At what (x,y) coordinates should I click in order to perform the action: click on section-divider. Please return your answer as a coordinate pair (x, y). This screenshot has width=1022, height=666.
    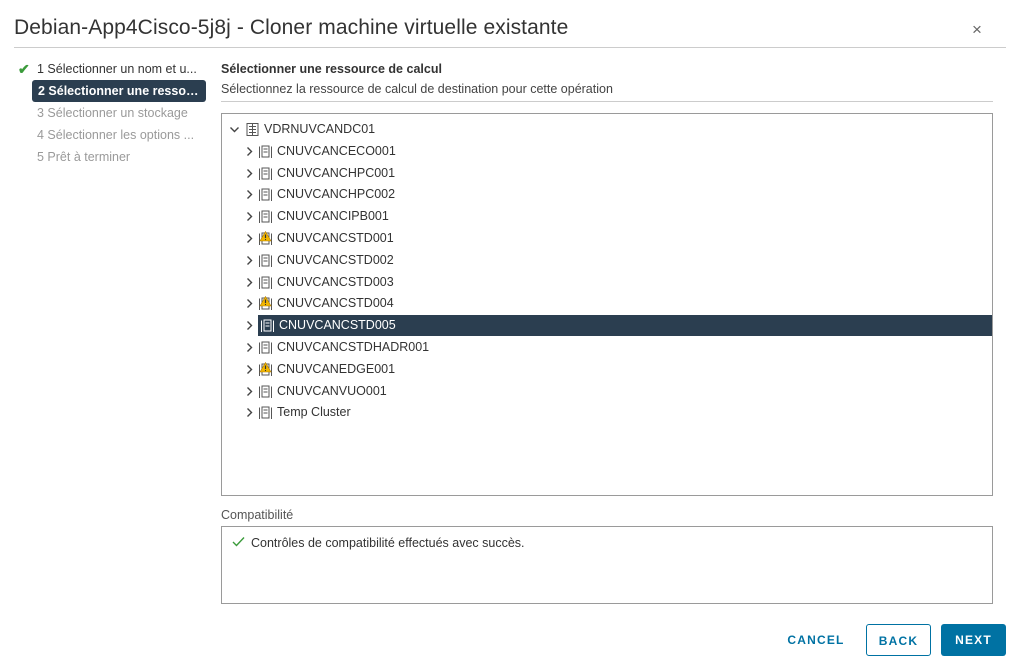
    Looking at the image, I should click on (607, 101).